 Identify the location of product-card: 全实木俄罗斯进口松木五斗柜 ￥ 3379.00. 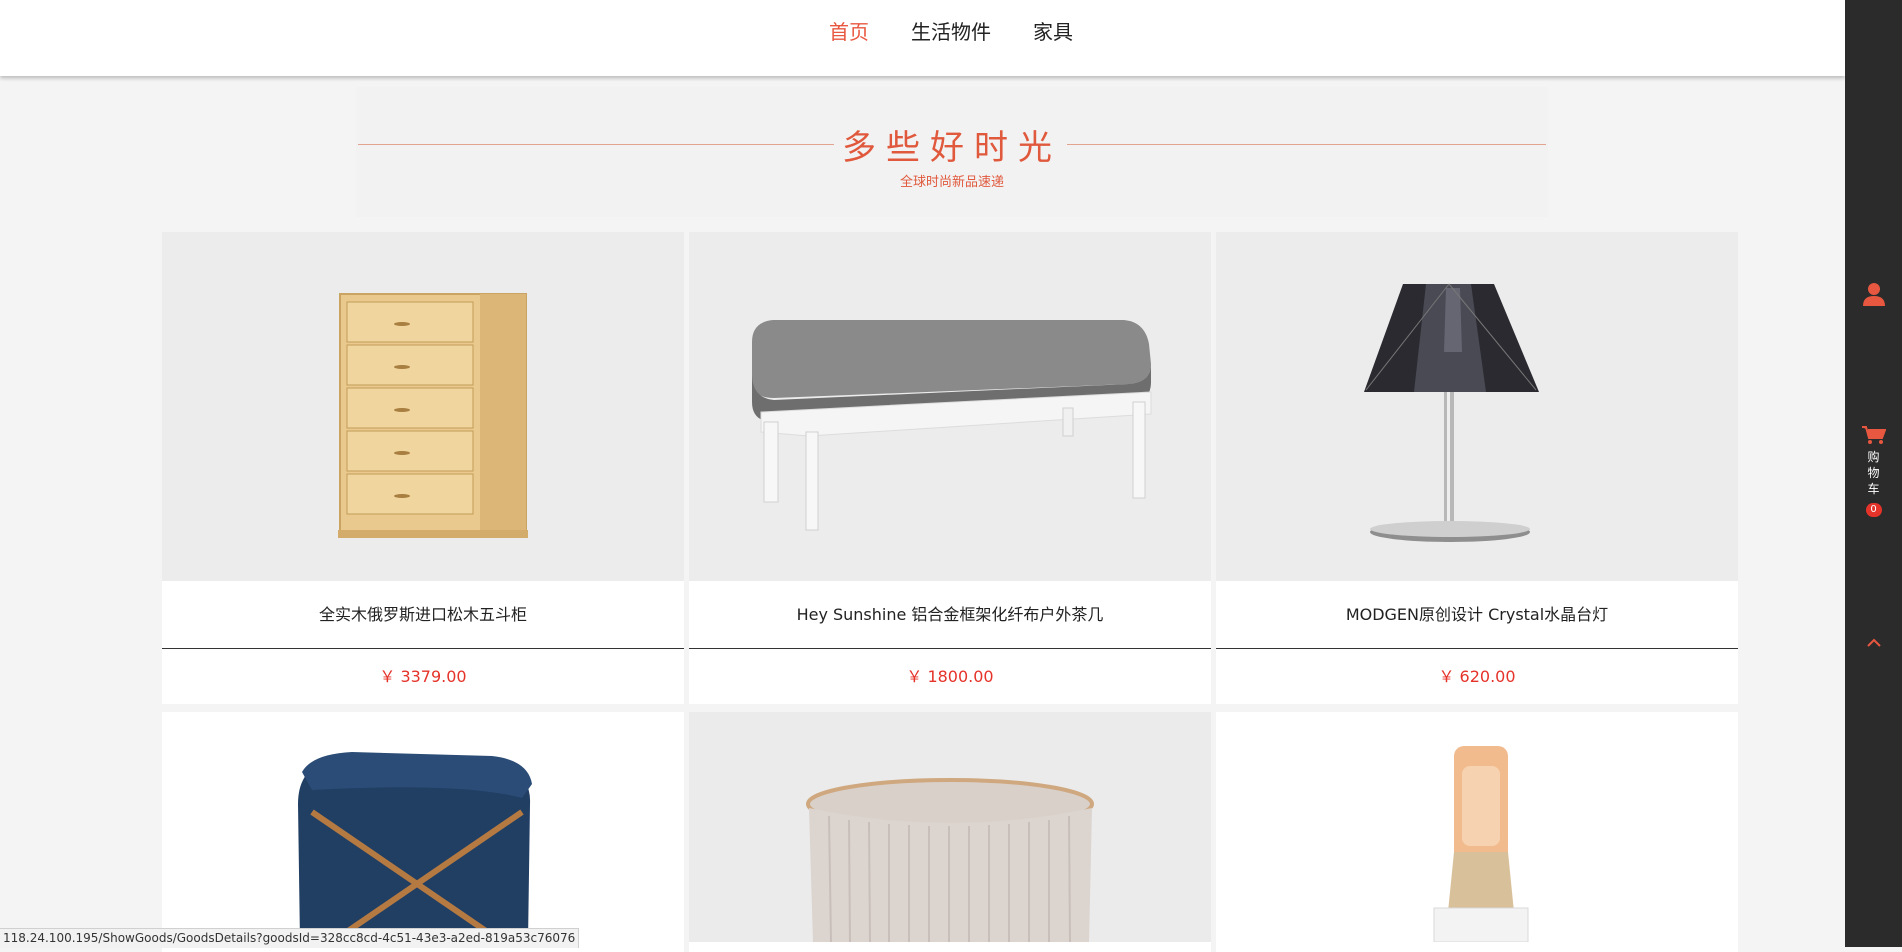
(423, 468).